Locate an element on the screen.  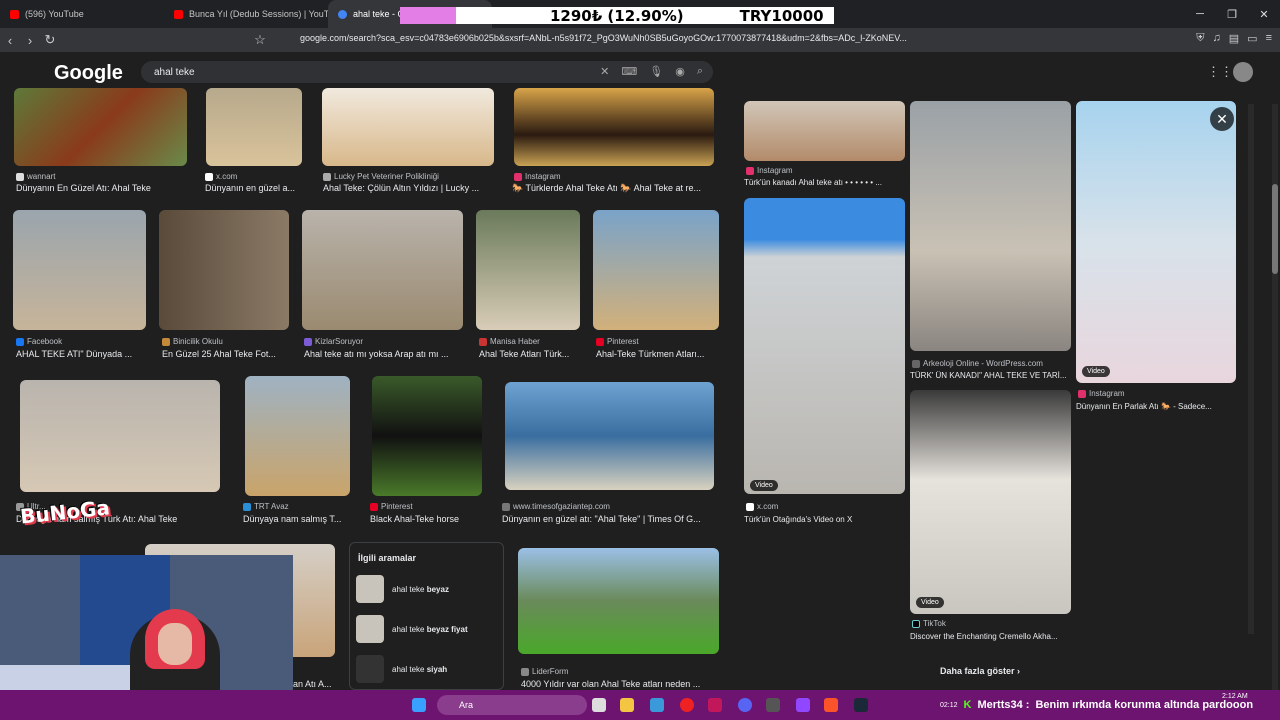
forward-icon: › is located at coordinates (30, 40).